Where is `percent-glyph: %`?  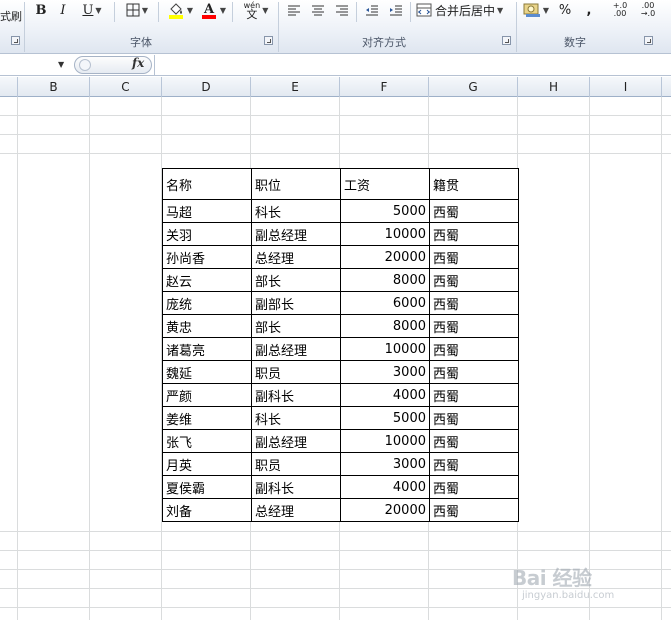 percent-glyph: % is located at coordinates (565, 10).